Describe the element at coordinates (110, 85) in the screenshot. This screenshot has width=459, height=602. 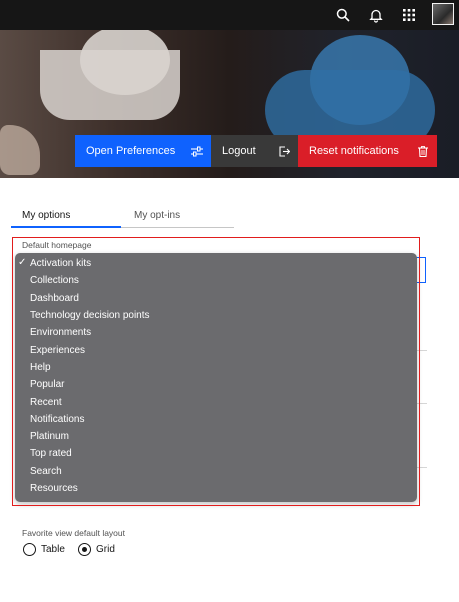
I see `cloud-decoration` at that location.